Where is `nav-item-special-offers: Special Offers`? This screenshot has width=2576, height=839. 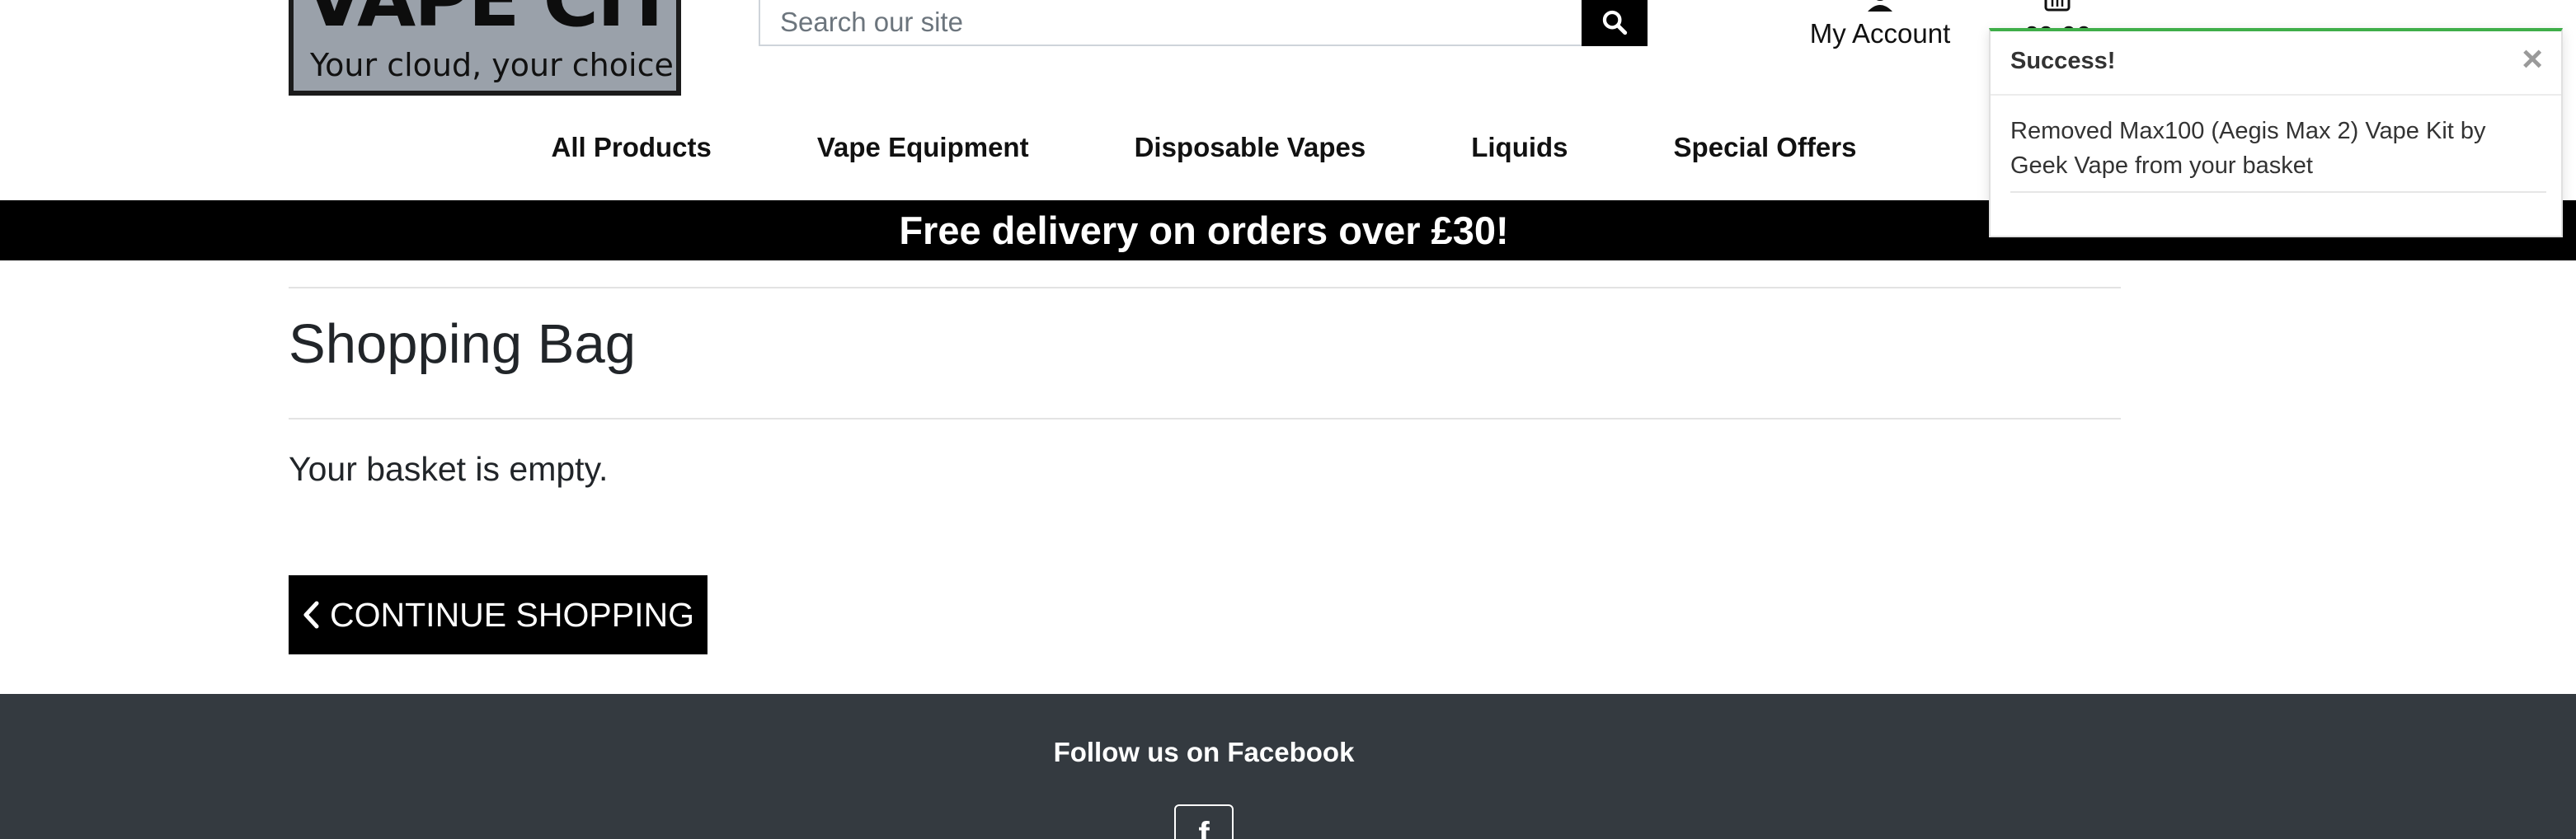 nav-item-special-offers: Special Offers is located at coordinates (1765, 147).